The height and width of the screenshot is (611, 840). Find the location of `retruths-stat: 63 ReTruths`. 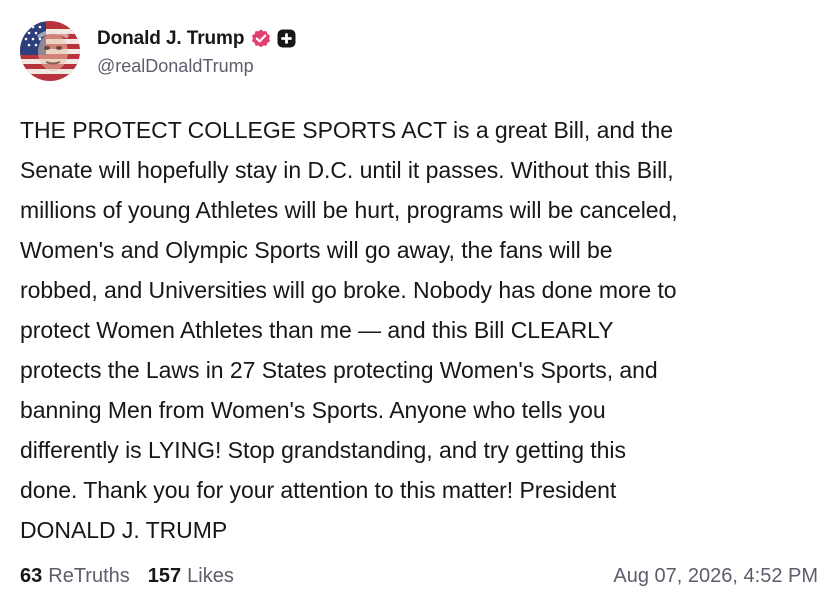

retruths-stat: 63 ReTruths is located at coordinates (75, 576).